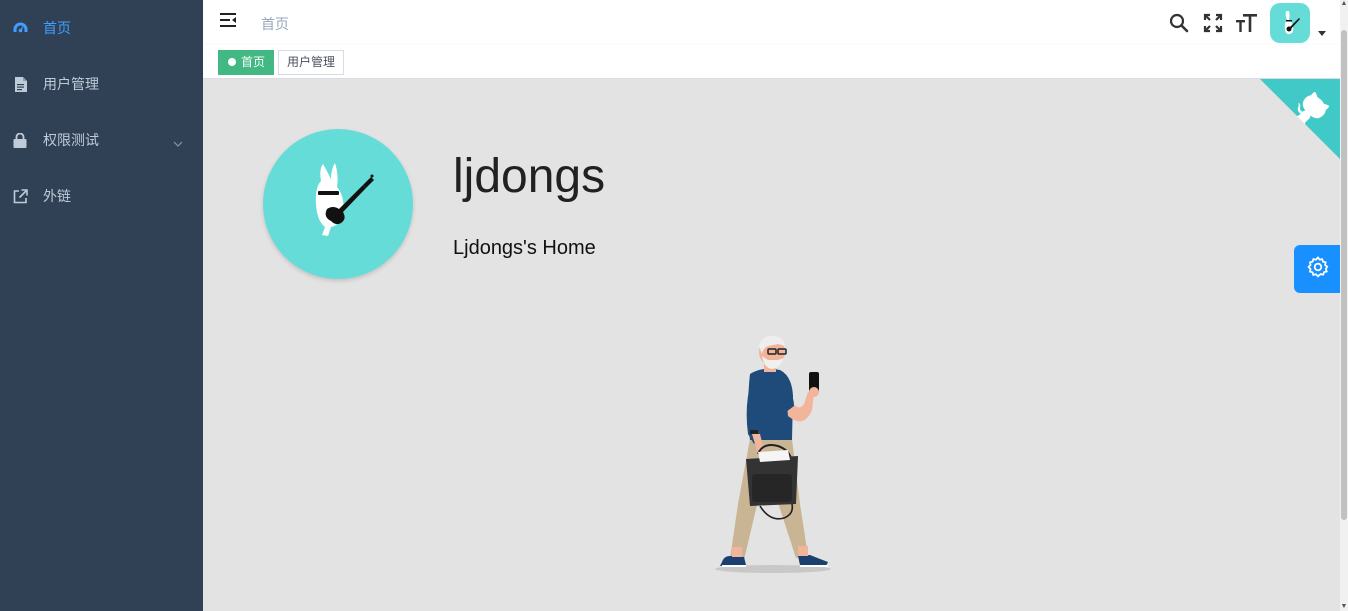 This screenshot has height=611, width=1348. I want to click on hamburger-icon, so click(229, 21).